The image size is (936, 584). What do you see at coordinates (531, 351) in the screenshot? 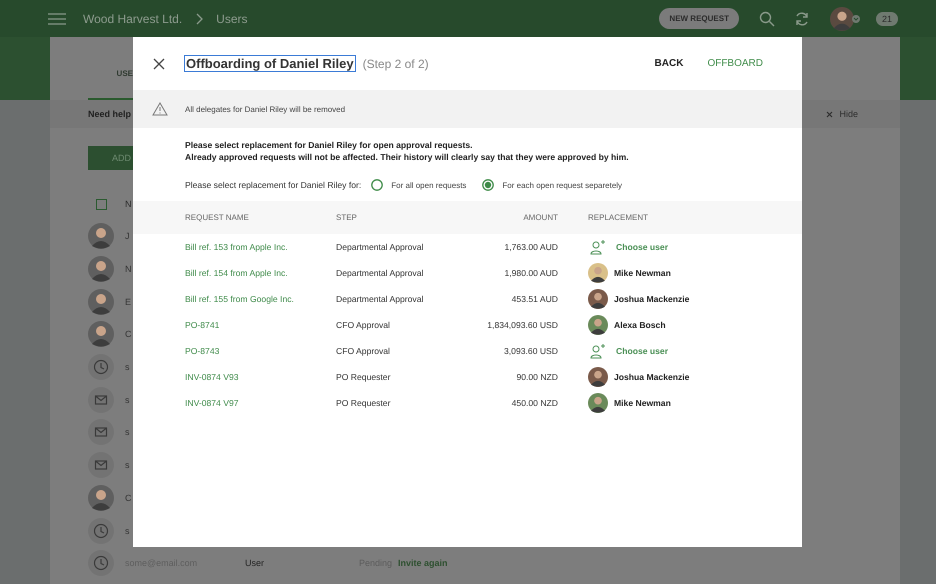
I see `amount-cell: 3,093.60 USD` at bounding box center [531, 351].